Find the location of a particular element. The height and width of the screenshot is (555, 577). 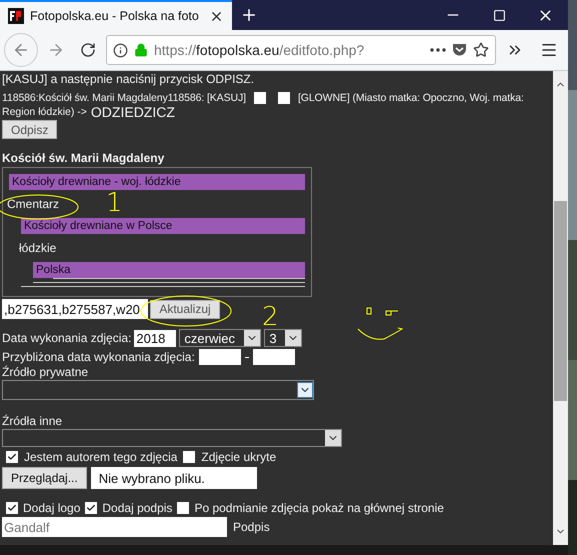

record-text: 118586:Kościół św. Marii Magdaleny118586: [KASUJ] is located at coordinates (124, 98).